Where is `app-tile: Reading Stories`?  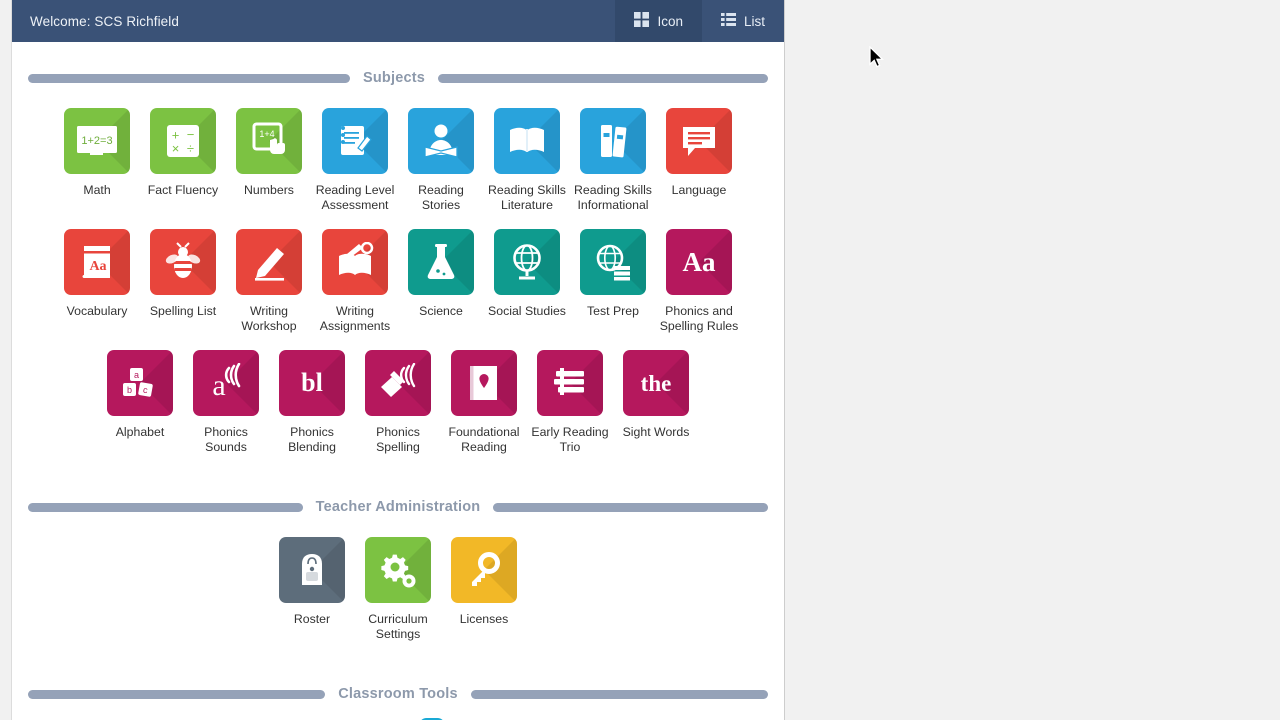
app-tile: Reading Stories is located at coordinates (441, 160).